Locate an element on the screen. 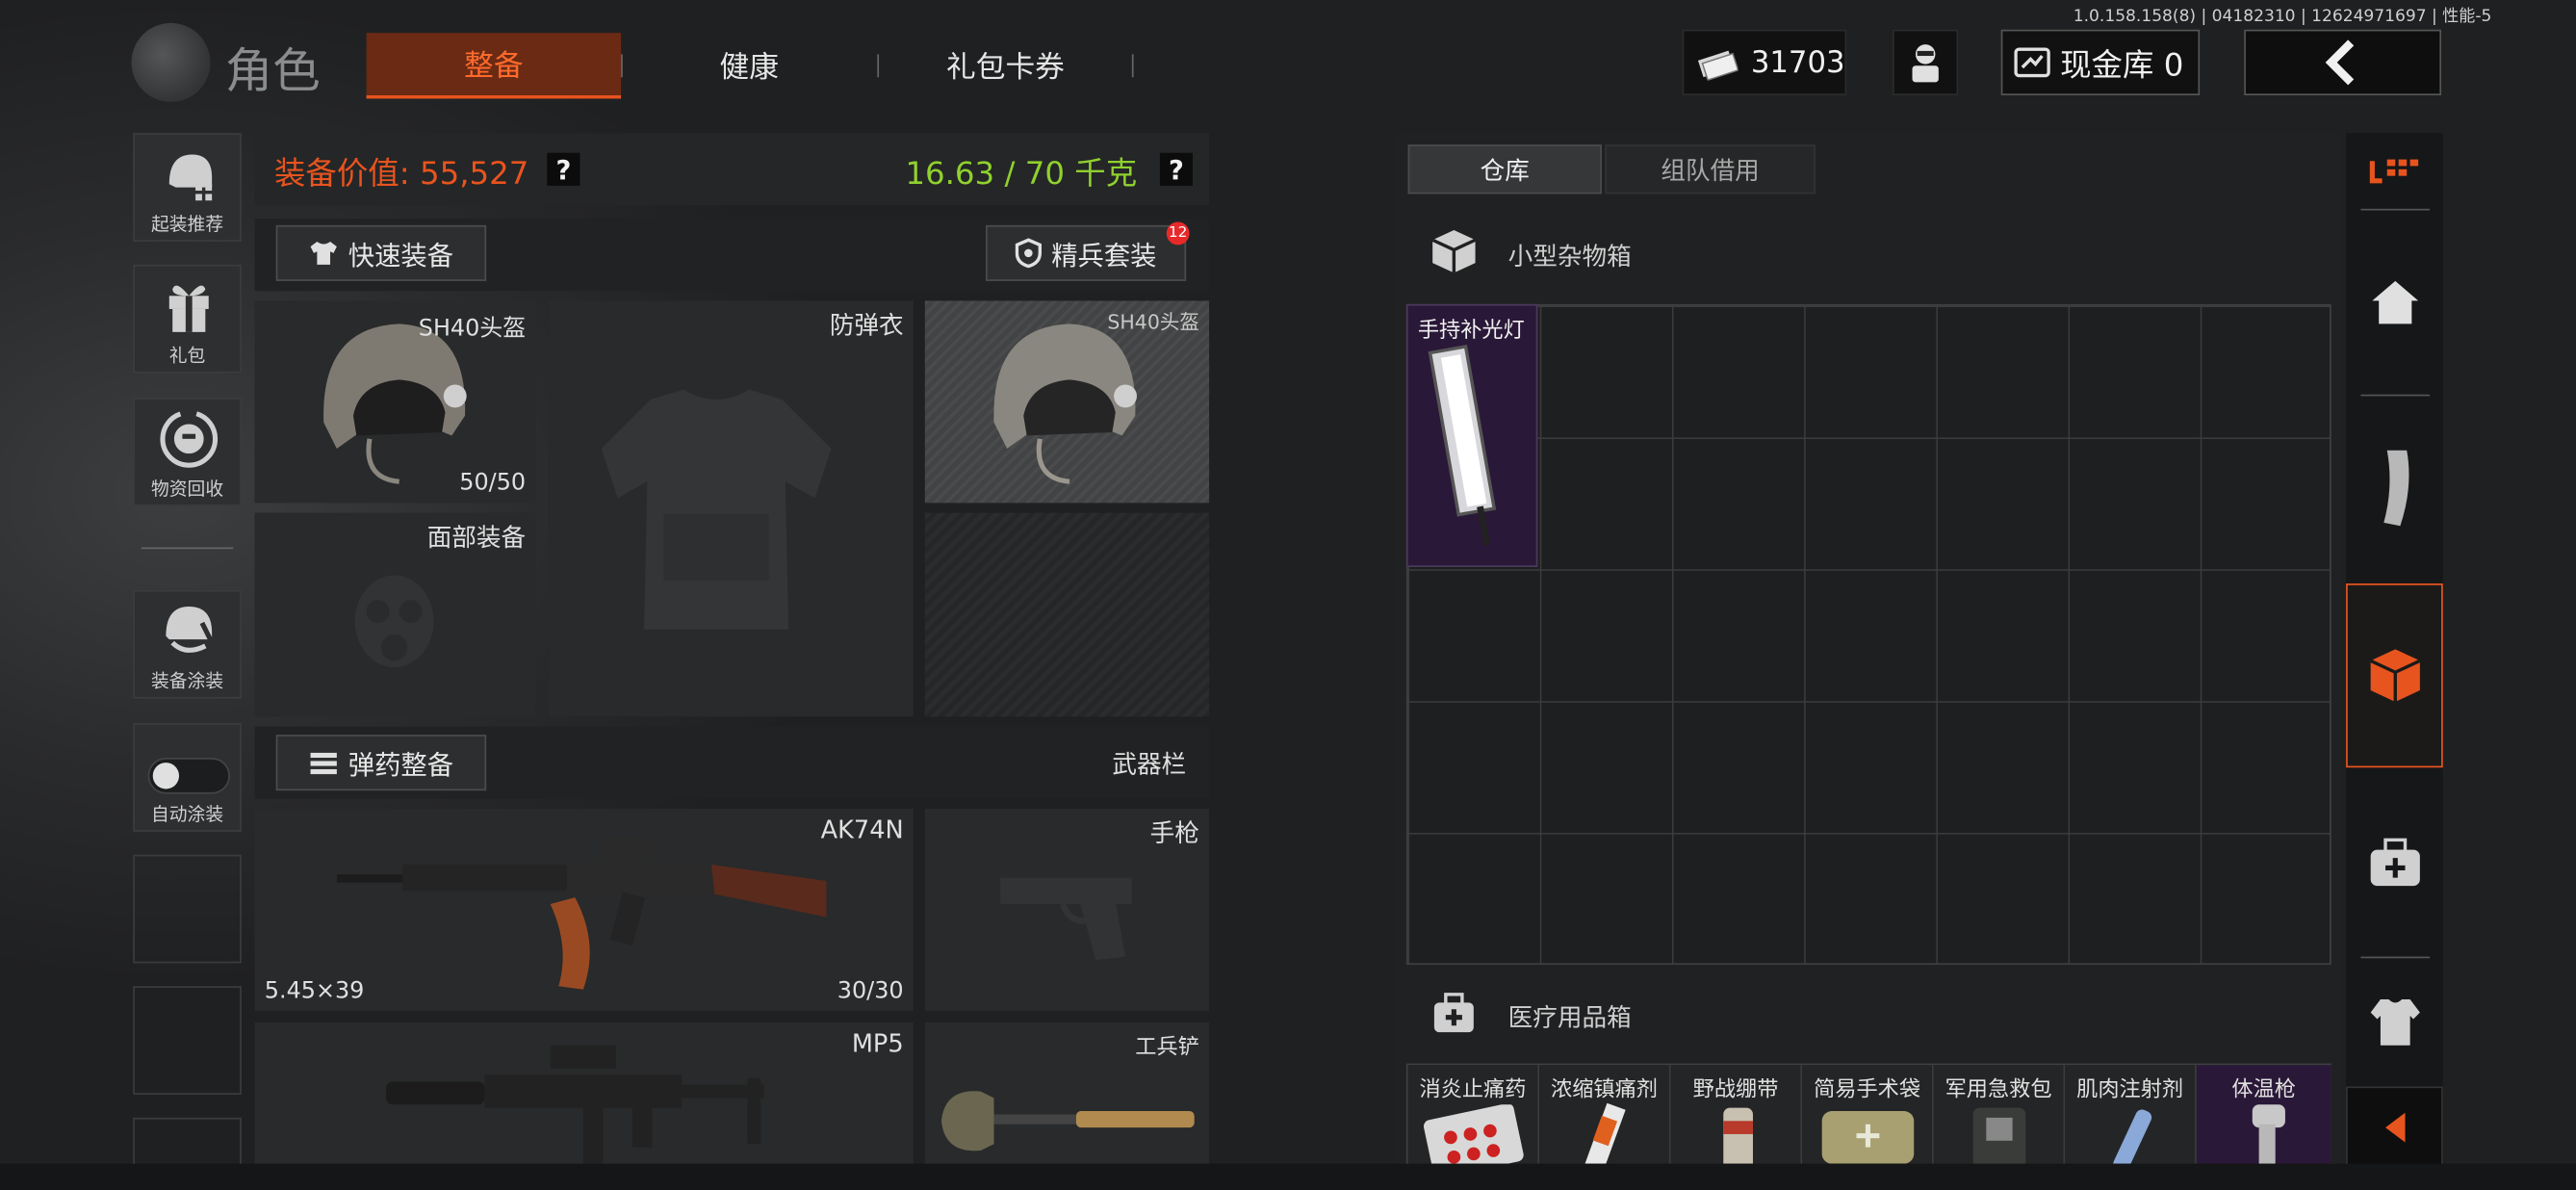 The width and height of the screenshot is (2576, 1190). medical-box-icon is located at coordinates (1454, 1013).